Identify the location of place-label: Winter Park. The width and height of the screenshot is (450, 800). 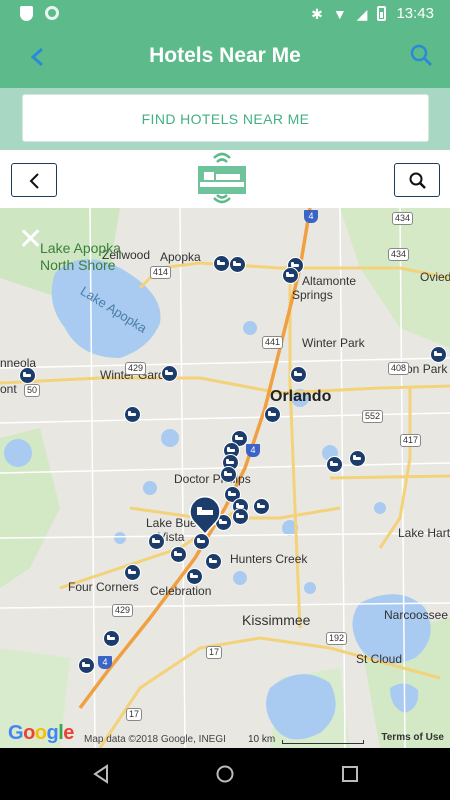
(333, 343).